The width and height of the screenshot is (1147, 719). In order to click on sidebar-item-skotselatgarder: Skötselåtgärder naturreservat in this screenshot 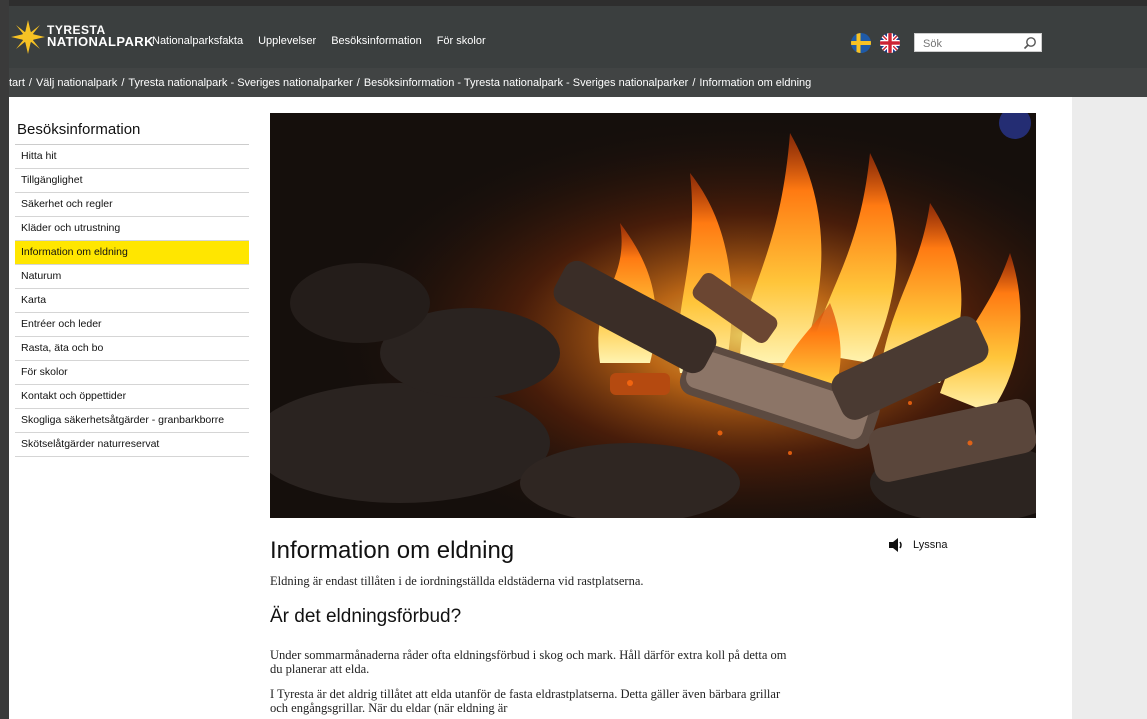, I will do `click(132, 445)`.